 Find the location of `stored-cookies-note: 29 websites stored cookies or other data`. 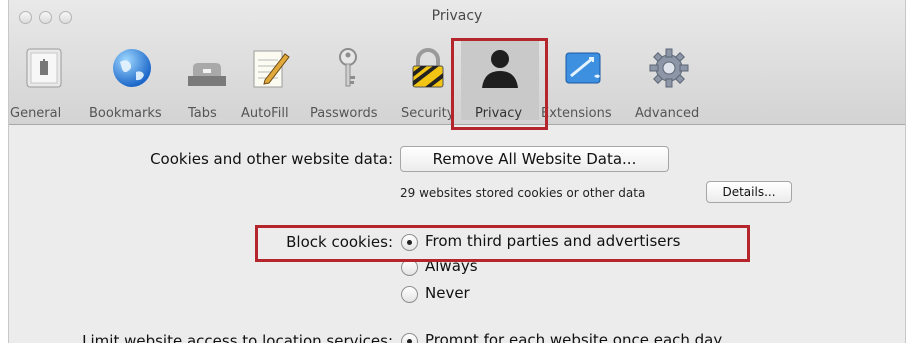

stored-cookies-note: 29 websites stored cookies or other data is located at coordinates (523, 193).